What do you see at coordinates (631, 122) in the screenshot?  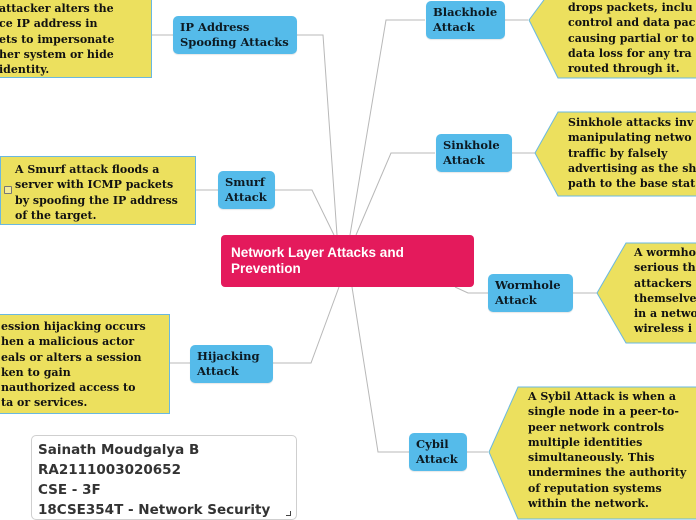 I see `note-line: Sinkhole attacks inv` at bounding box center [631, 122].